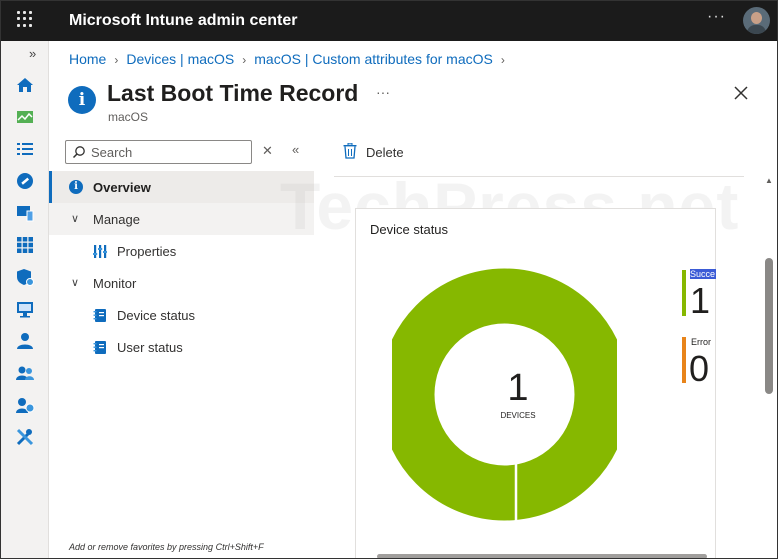  I want to click on legend-error-value: 0, so click(699, 369).